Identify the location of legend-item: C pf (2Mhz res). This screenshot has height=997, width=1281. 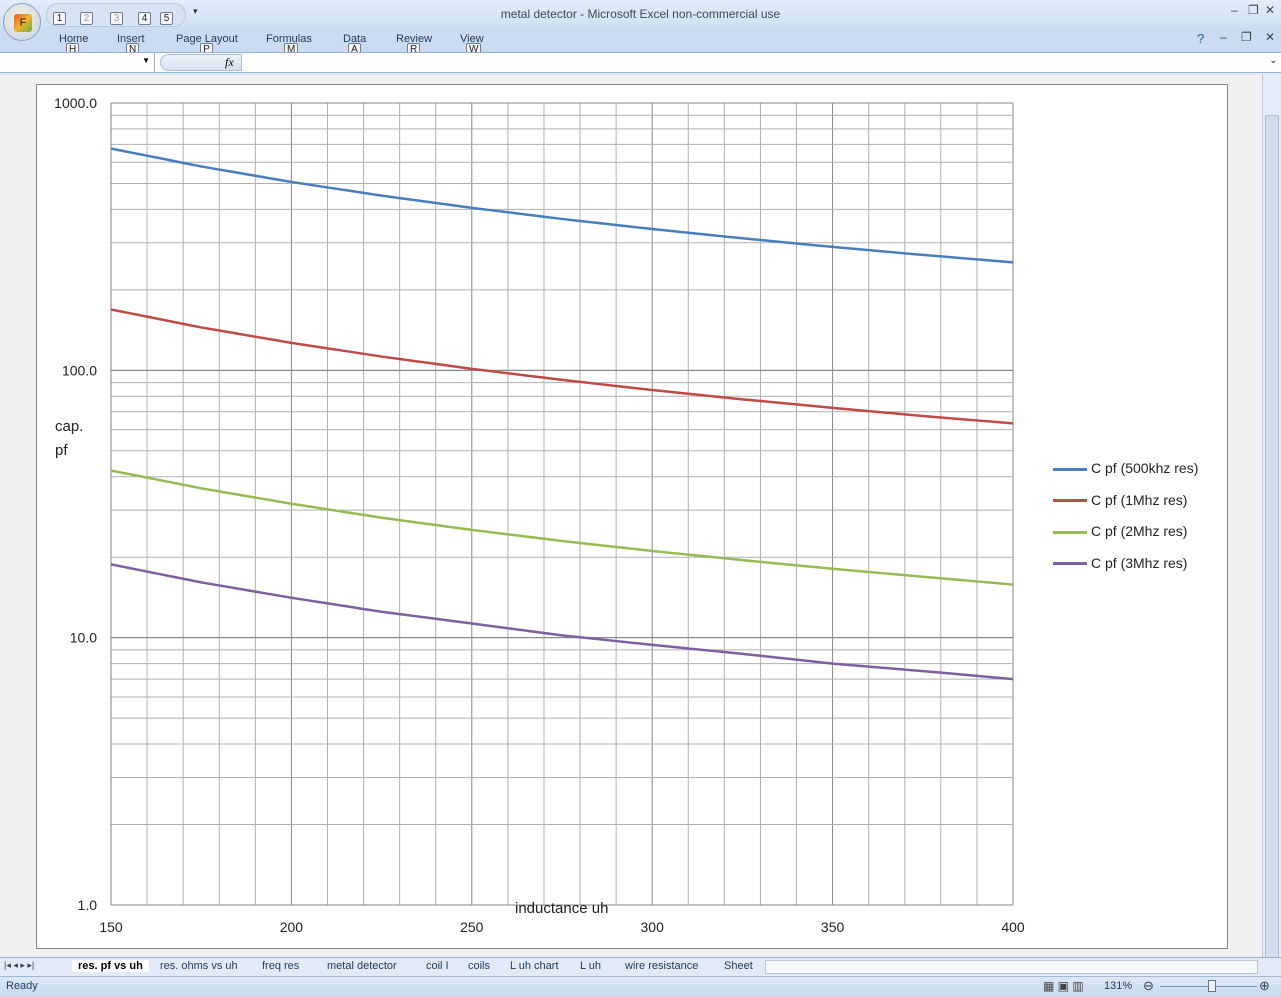
(1120, 531).